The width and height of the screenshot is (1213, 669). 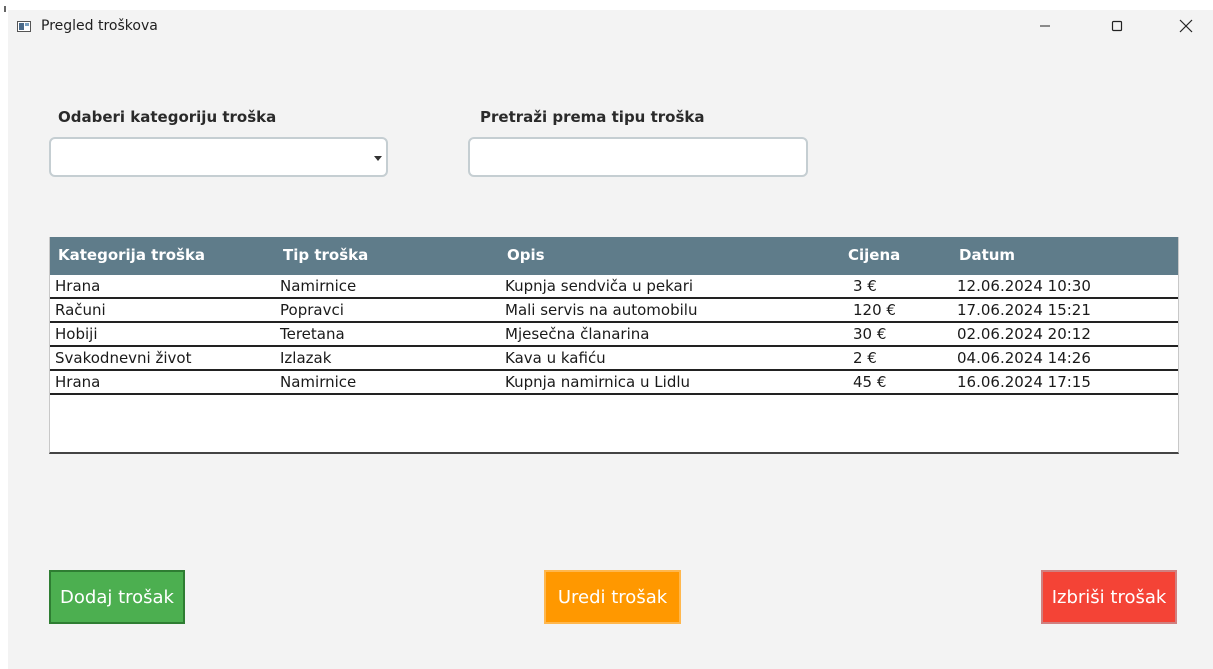 I want to click on cell-price: 30 €, so click(x=870, y=334).